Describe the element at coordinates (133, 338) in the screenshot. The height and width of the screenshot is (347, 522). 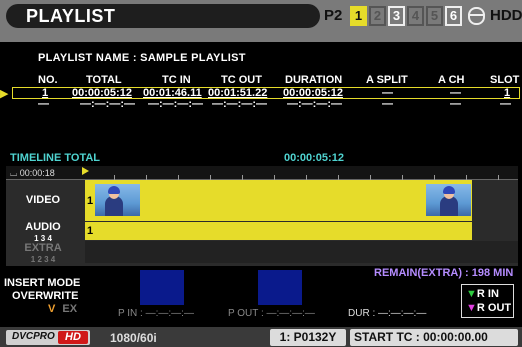
I see `format-label: 1080/60i` at that location.